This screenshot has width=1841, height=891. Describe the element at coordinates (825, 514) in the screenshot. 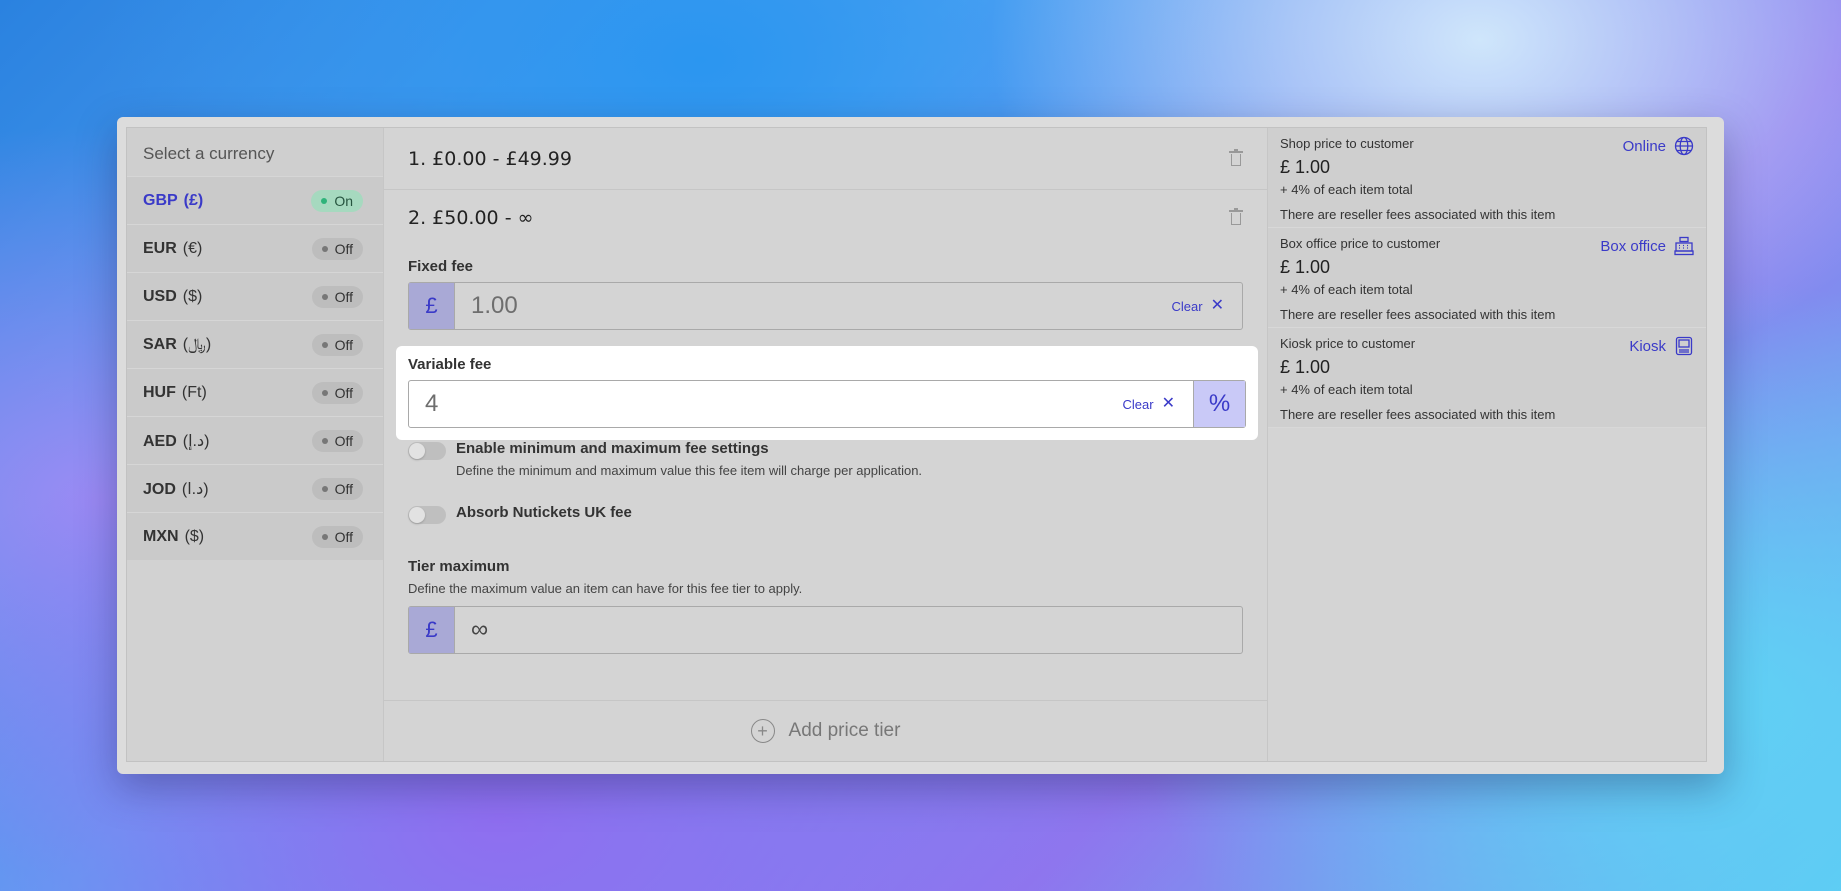

I see `absorb-setting: Absorb Nutickets UK fee` at that location.